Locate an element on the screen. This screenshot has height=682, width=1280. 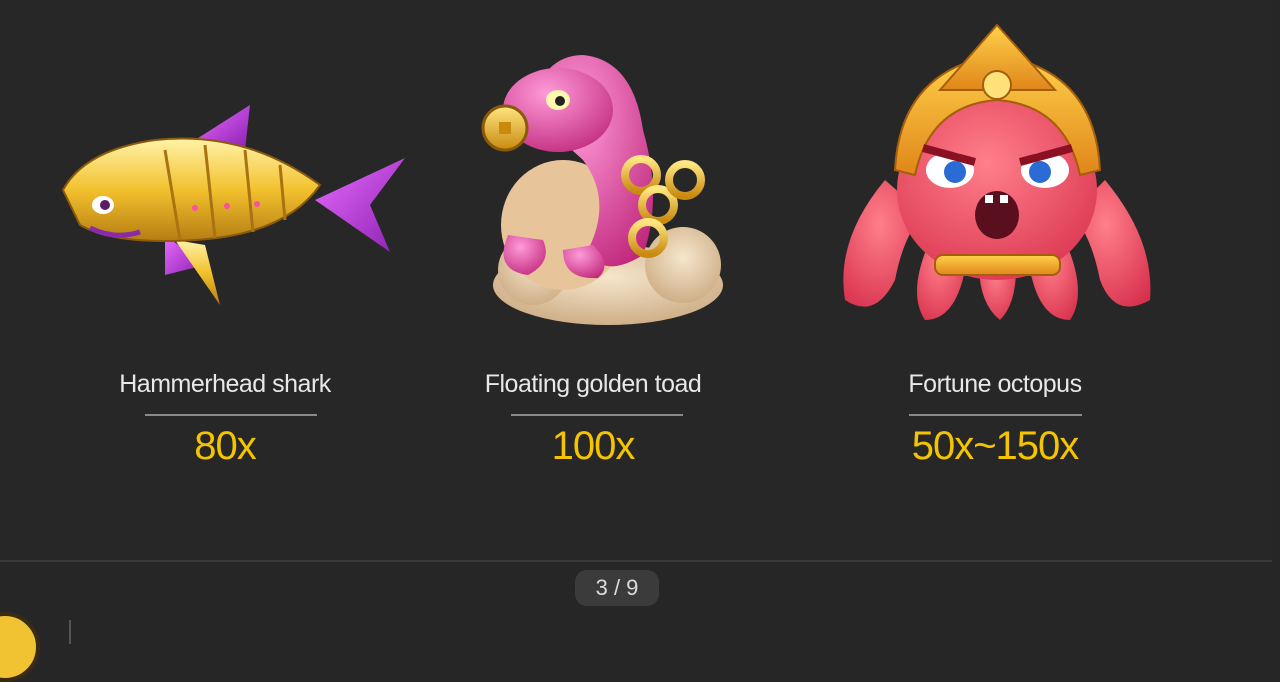
page-indicator: 3 / 9 is located at coordinates (617, 588).